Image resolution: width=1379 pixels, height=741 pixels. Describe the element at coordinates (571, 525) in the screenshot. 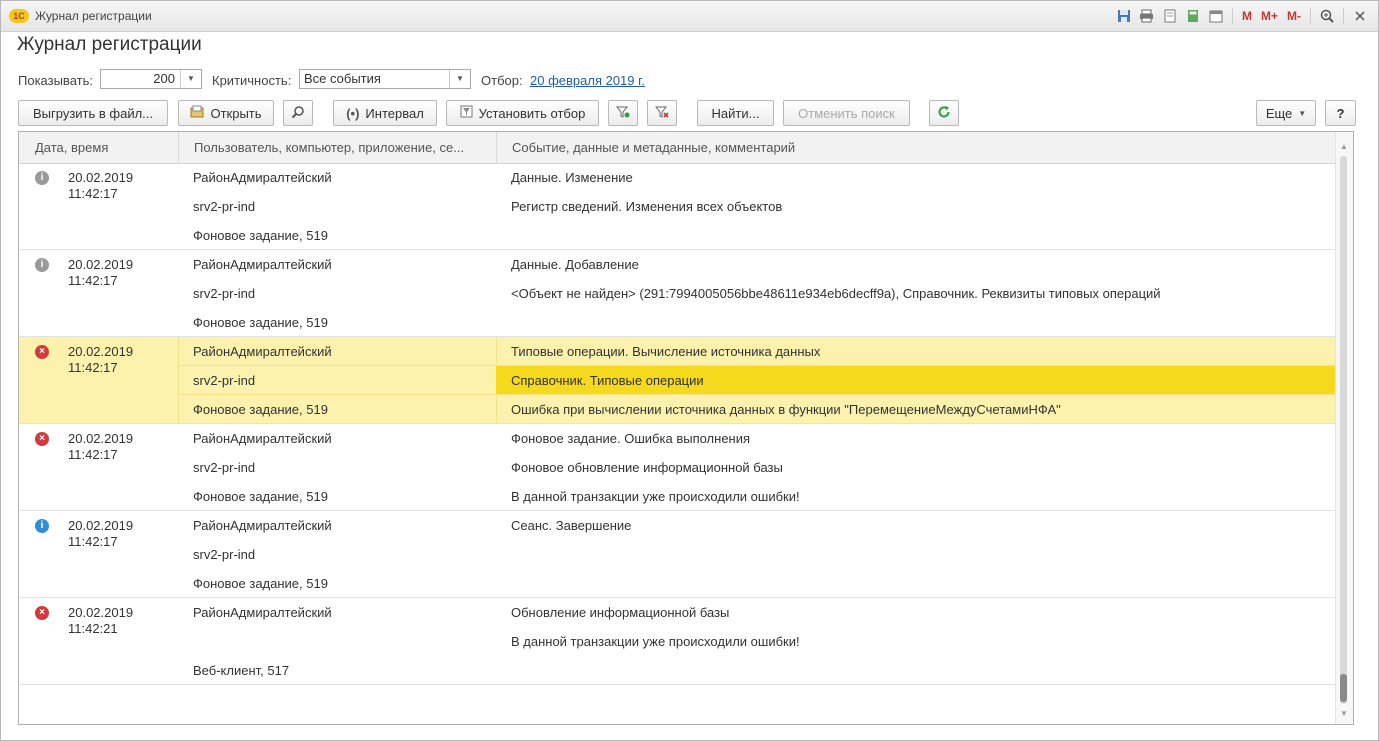

I see `event-cell: Сеанс. Завершение` at that location.